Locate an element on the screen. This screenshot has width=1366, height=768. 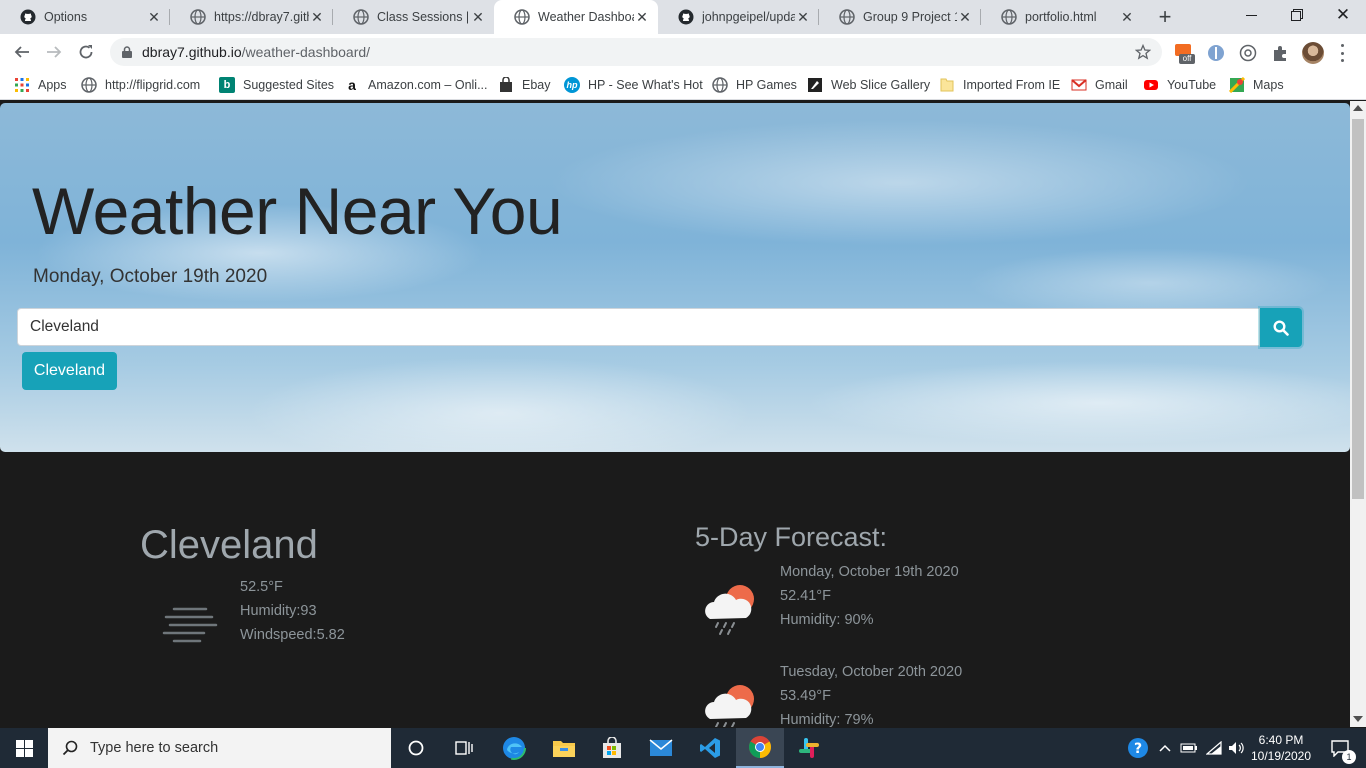
tab-group-9-project: Group 9 Project 1 ✕ is located at coordinates (900, 17).